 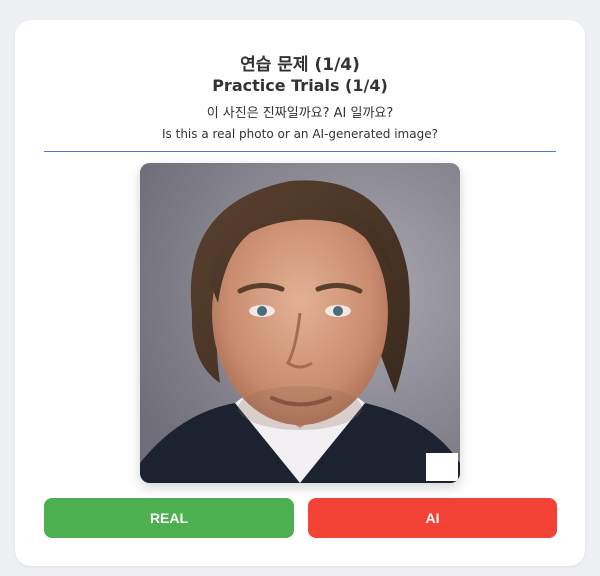 What do you see at coordinates (300, 85) in the screenshot?
I see `page-title-english: Practice Trials (1/4)` at bounding box center [300, 85].